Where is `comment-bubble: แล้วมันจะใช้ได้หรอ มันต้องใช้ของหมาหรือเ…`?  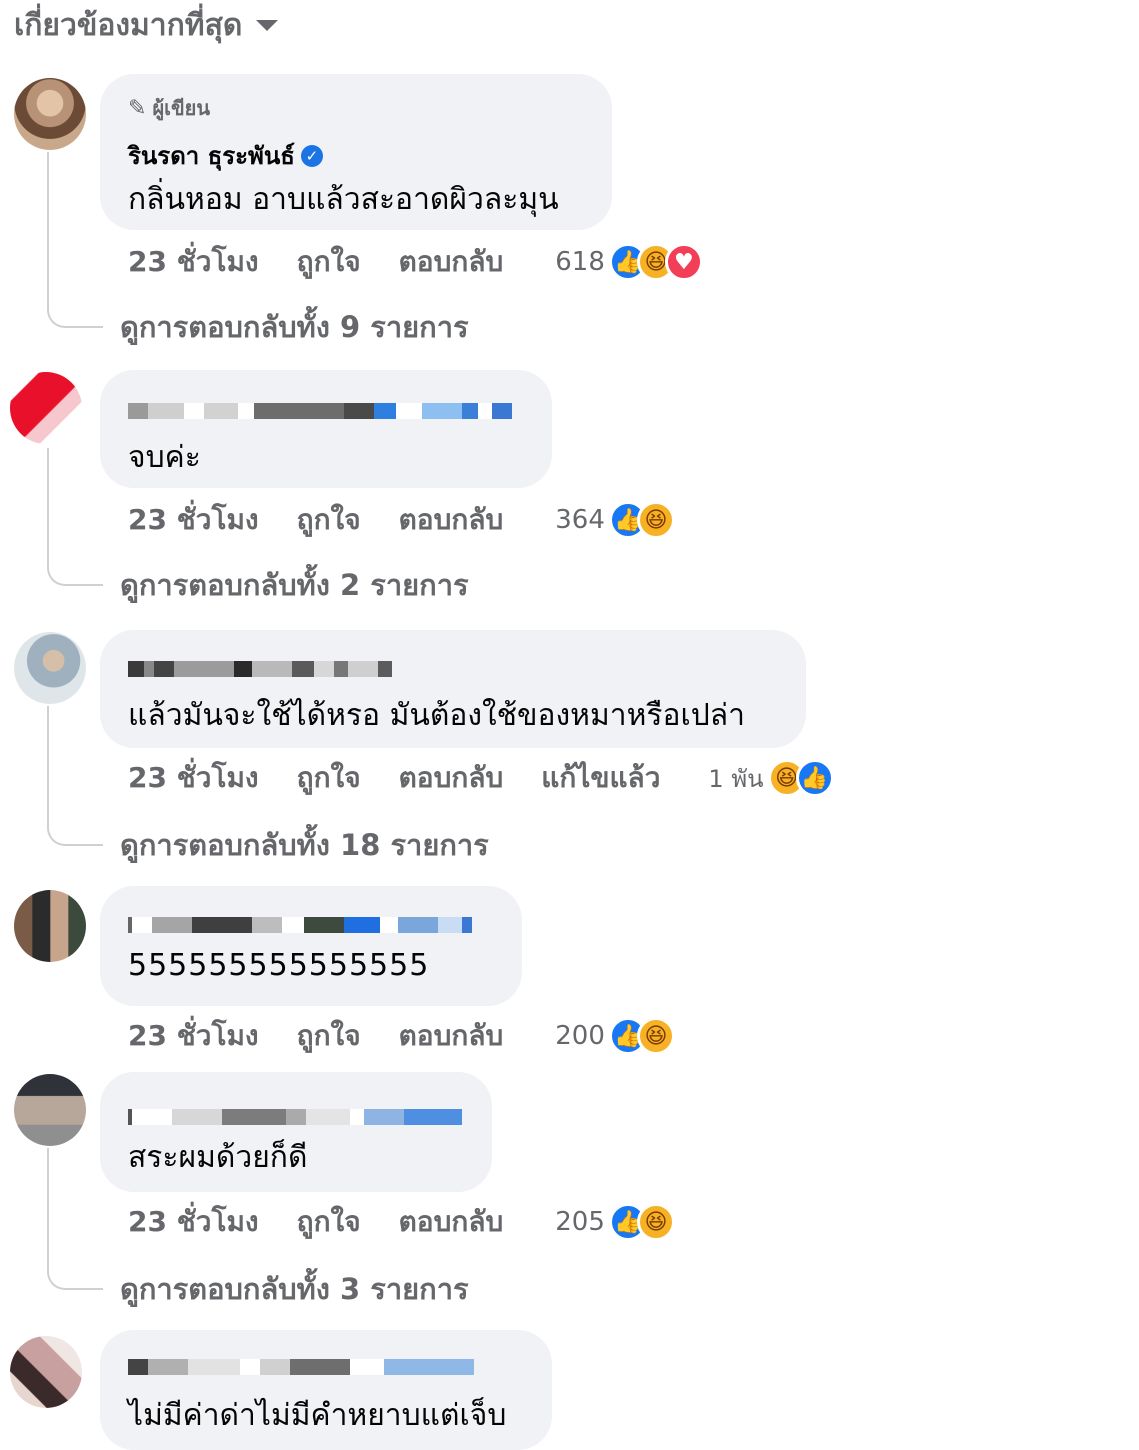 comment-bubble: แล้วมันจะใช้ได้หรอ มันต้องใช้ของหมาหรือเ… is located at coordinates (453, 689).